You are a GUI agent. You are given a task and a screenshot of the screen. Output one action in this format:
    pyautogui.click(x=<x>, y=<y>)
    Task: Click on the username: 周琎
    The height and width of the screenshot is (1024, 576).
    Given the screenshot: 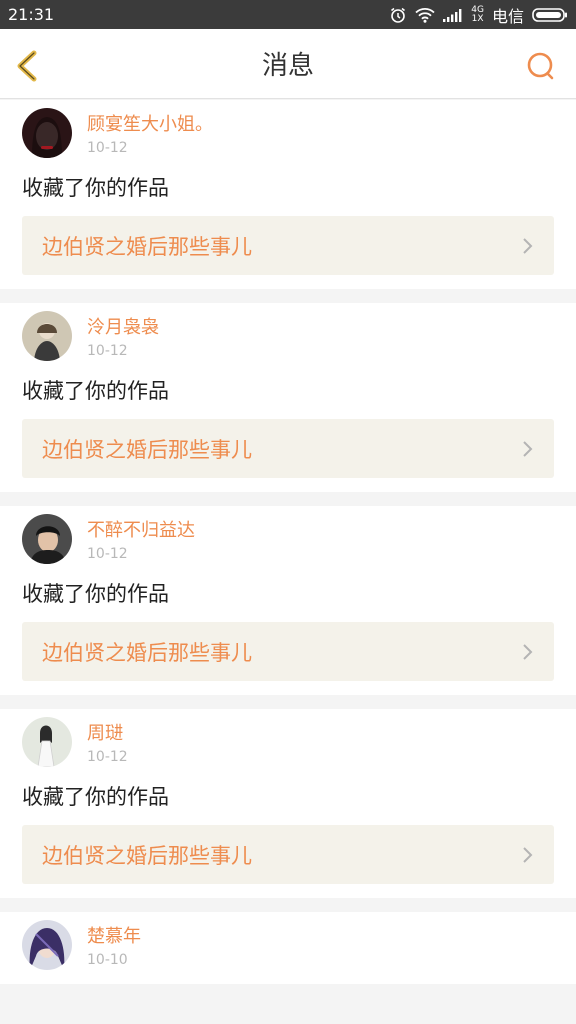 What is the action you would take?
    pyautogui.click(x=107, y=734)
    